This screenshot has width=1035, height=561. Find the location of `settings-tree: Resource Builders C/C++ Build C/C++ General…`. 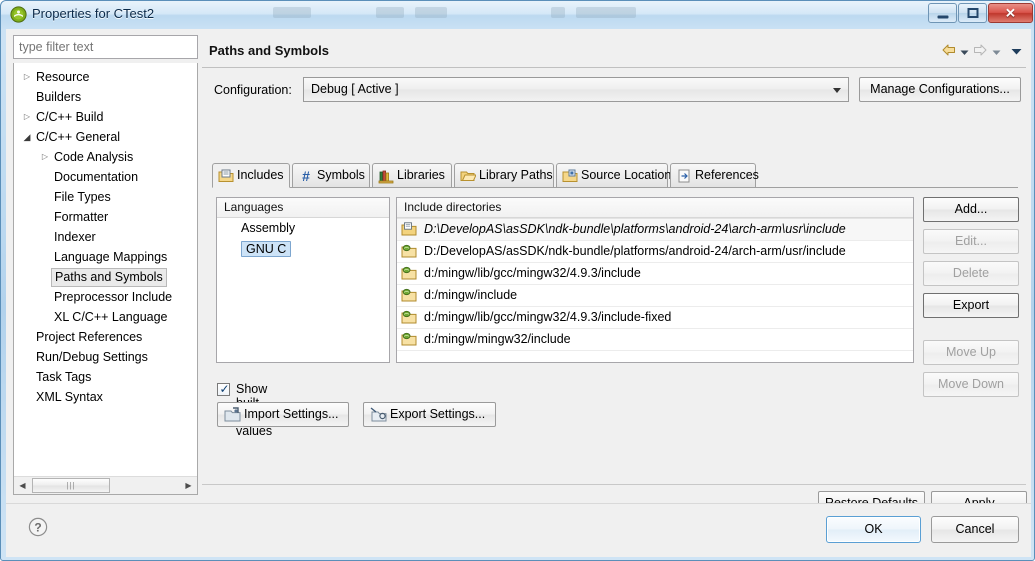

settings-tree: Resource Builders C/C++ Build C/C++ General… is located at coordinates (105, 279).